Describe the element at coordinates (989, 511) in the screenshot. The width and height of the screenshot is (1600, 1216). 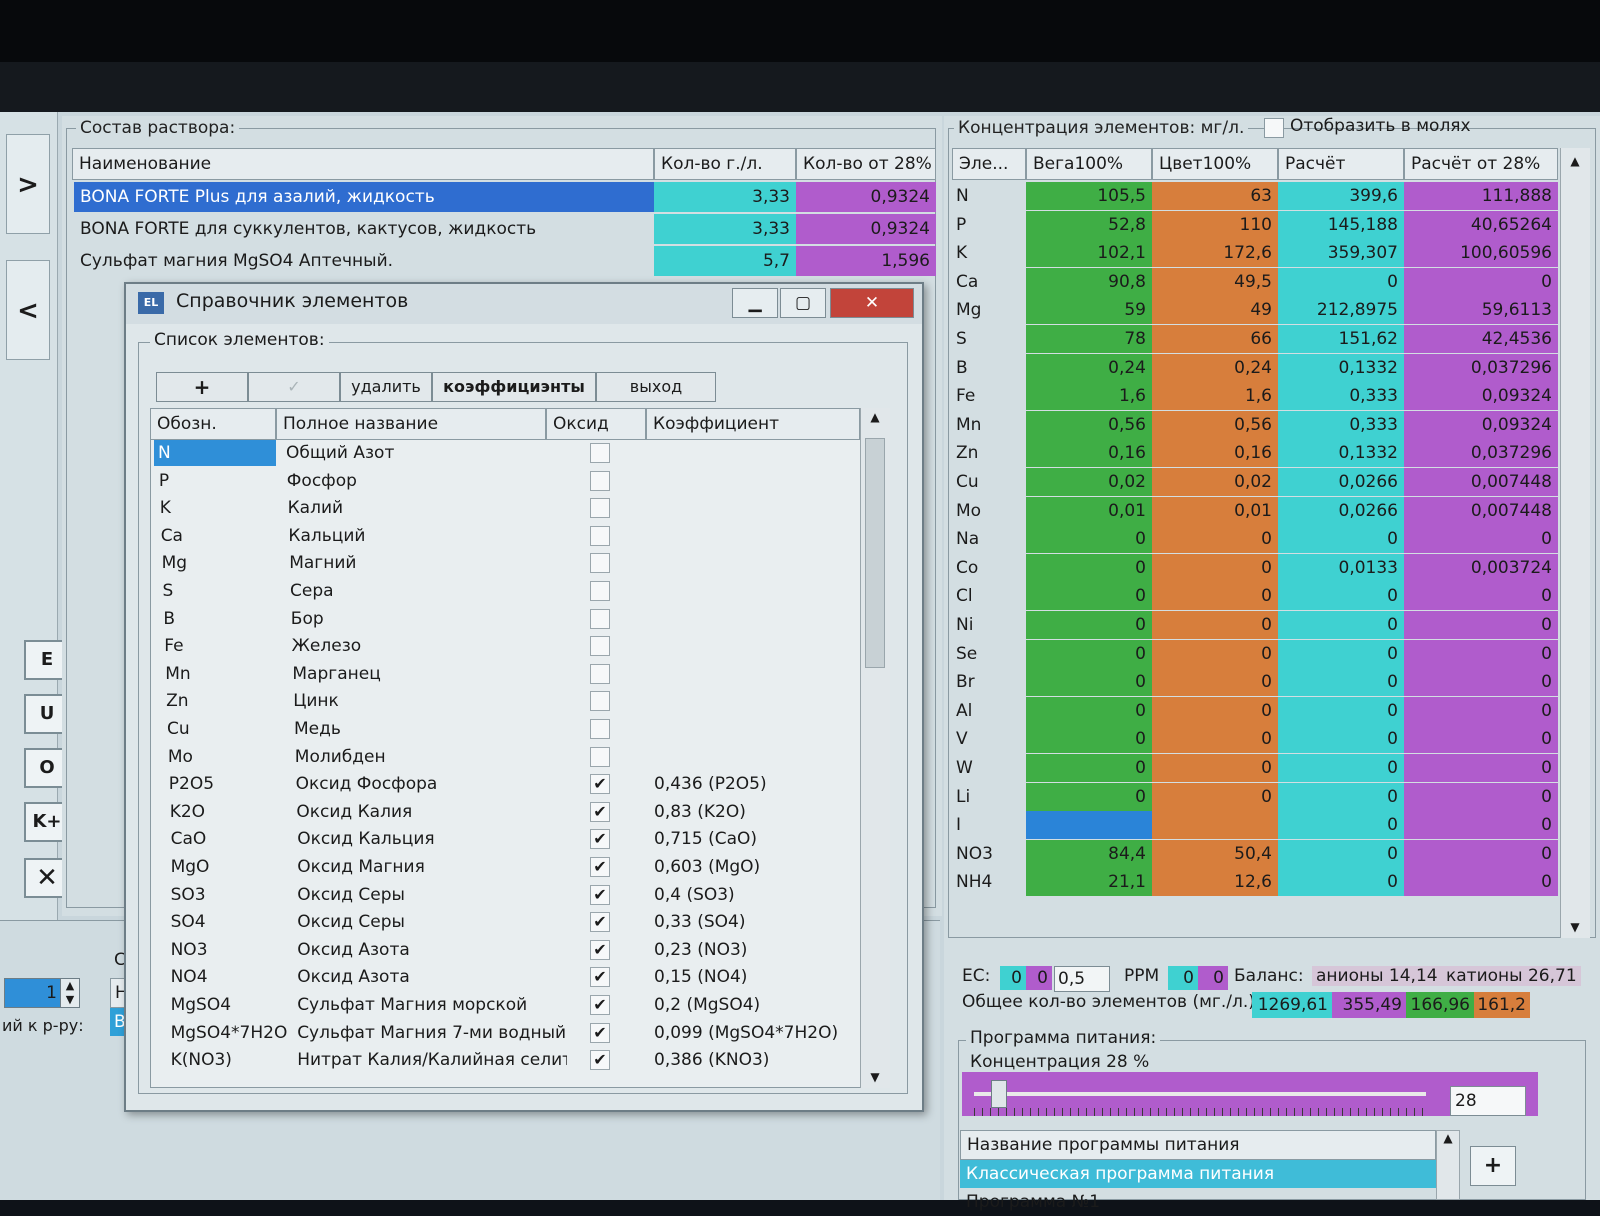
I see `element-symbol: Mo` at that location.